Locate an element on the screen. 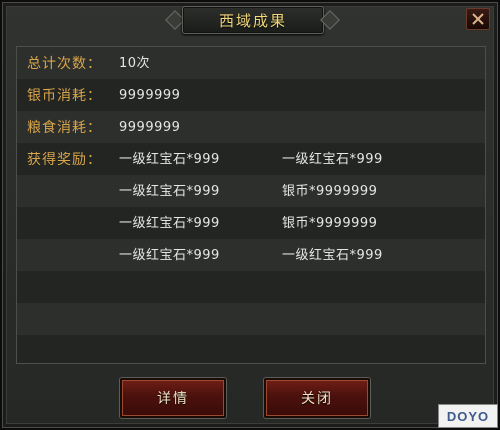 This screenshot has height=430, width=500. close-button: 关闭 is located at coordinates (317, 398).